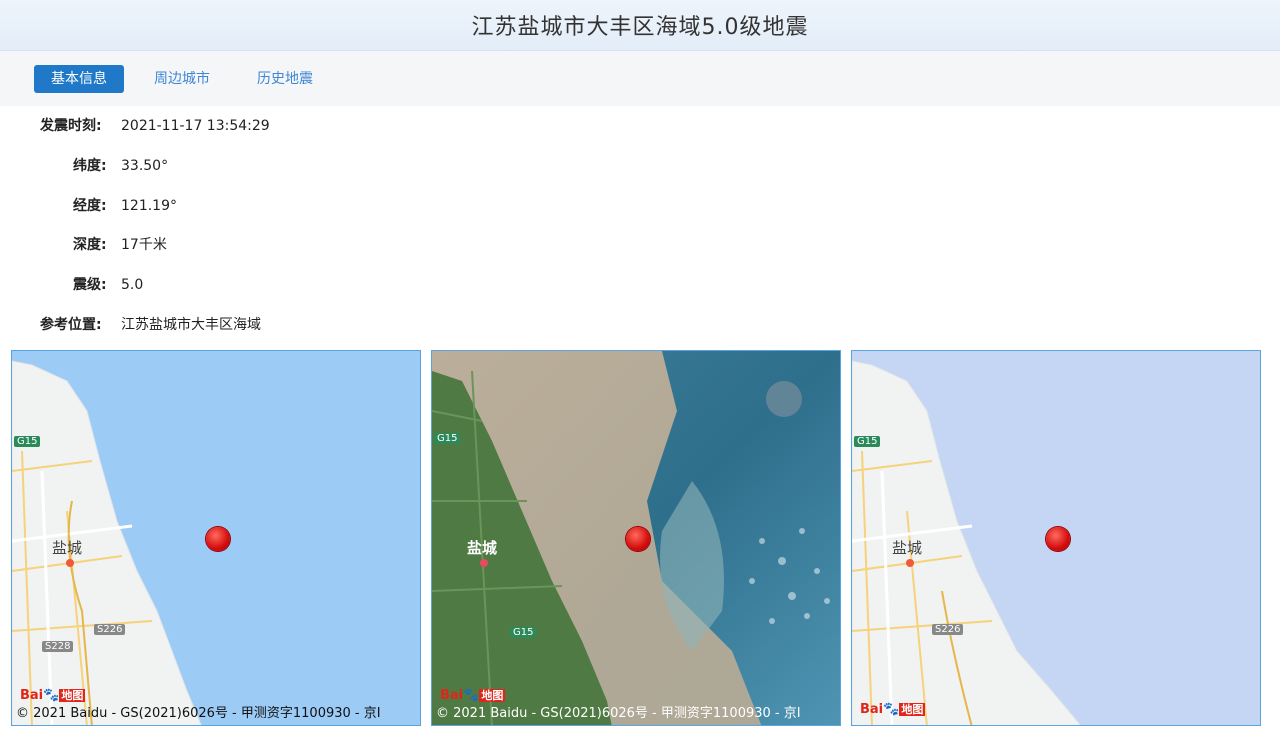 This screenshot has width=1280, height=742. Describe the element at coordinates (90, 245) in the screenshot. I see `info-label: 深度:` at that location.